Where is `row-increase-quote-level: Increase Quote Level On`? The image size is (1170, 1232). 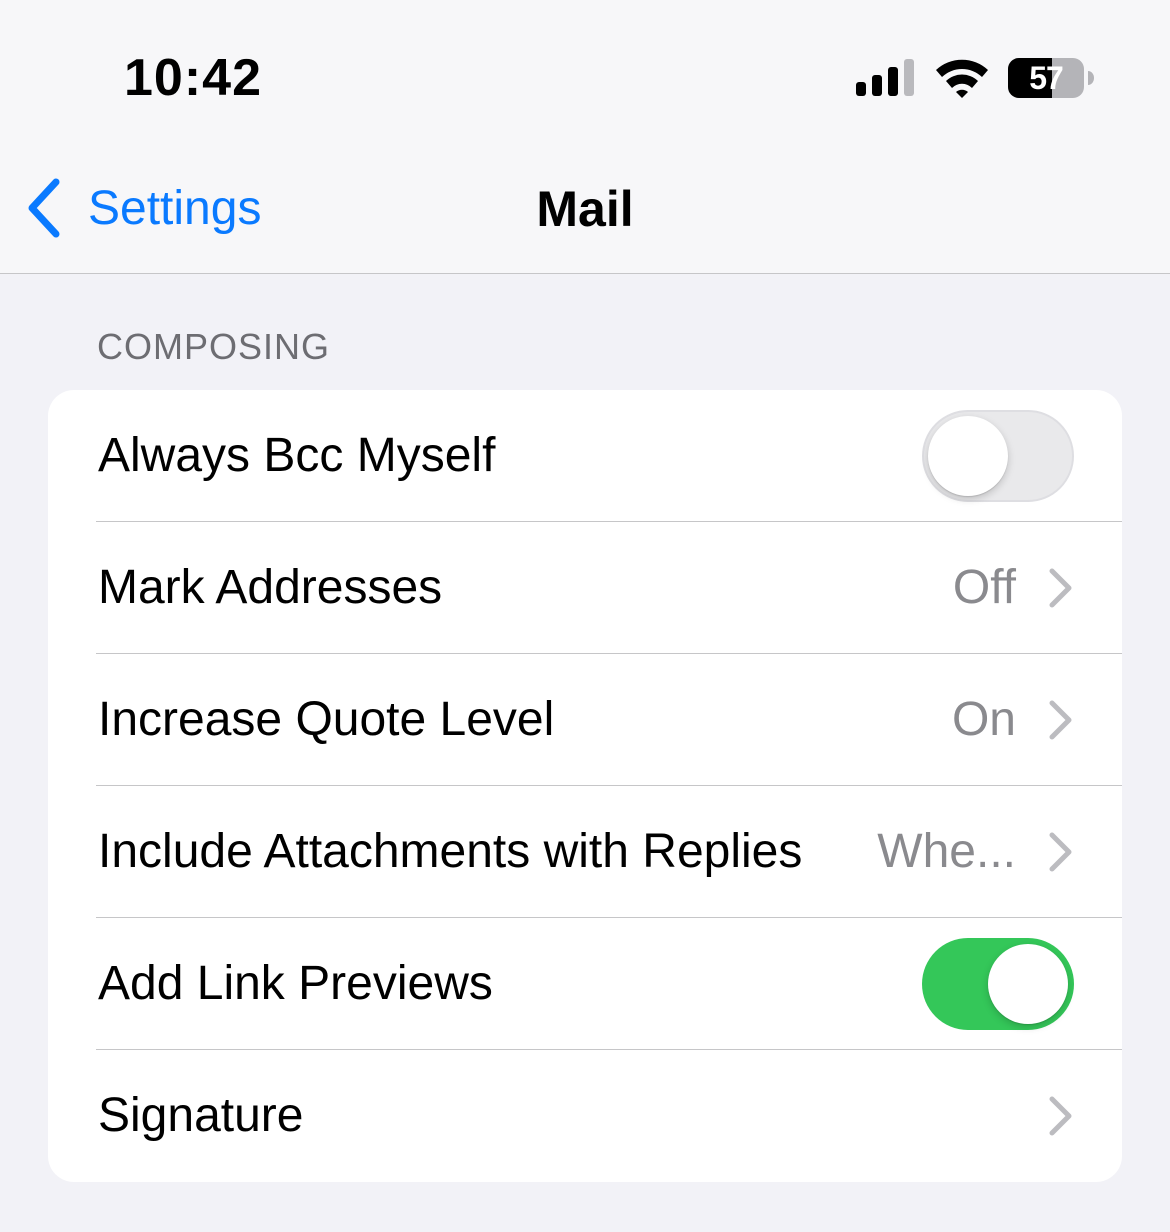 row-increase-quote-level: Increase Quote Level On is located at coordinates (585, 720).